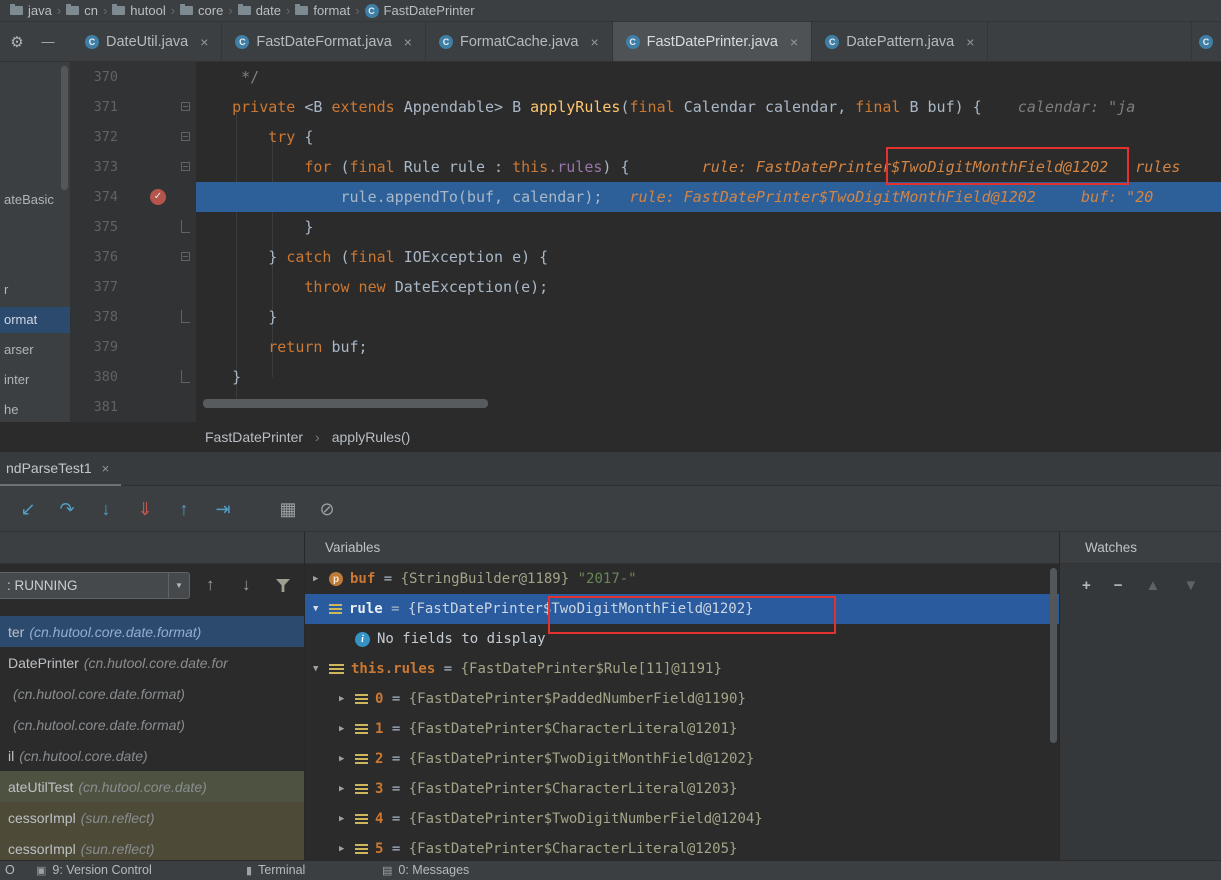 The image size is (1221, 880). Describe the element at coordinates (712, 41) in the screenshot. I see `editor-tab: C FastDatePrinter.java ×` at that location.